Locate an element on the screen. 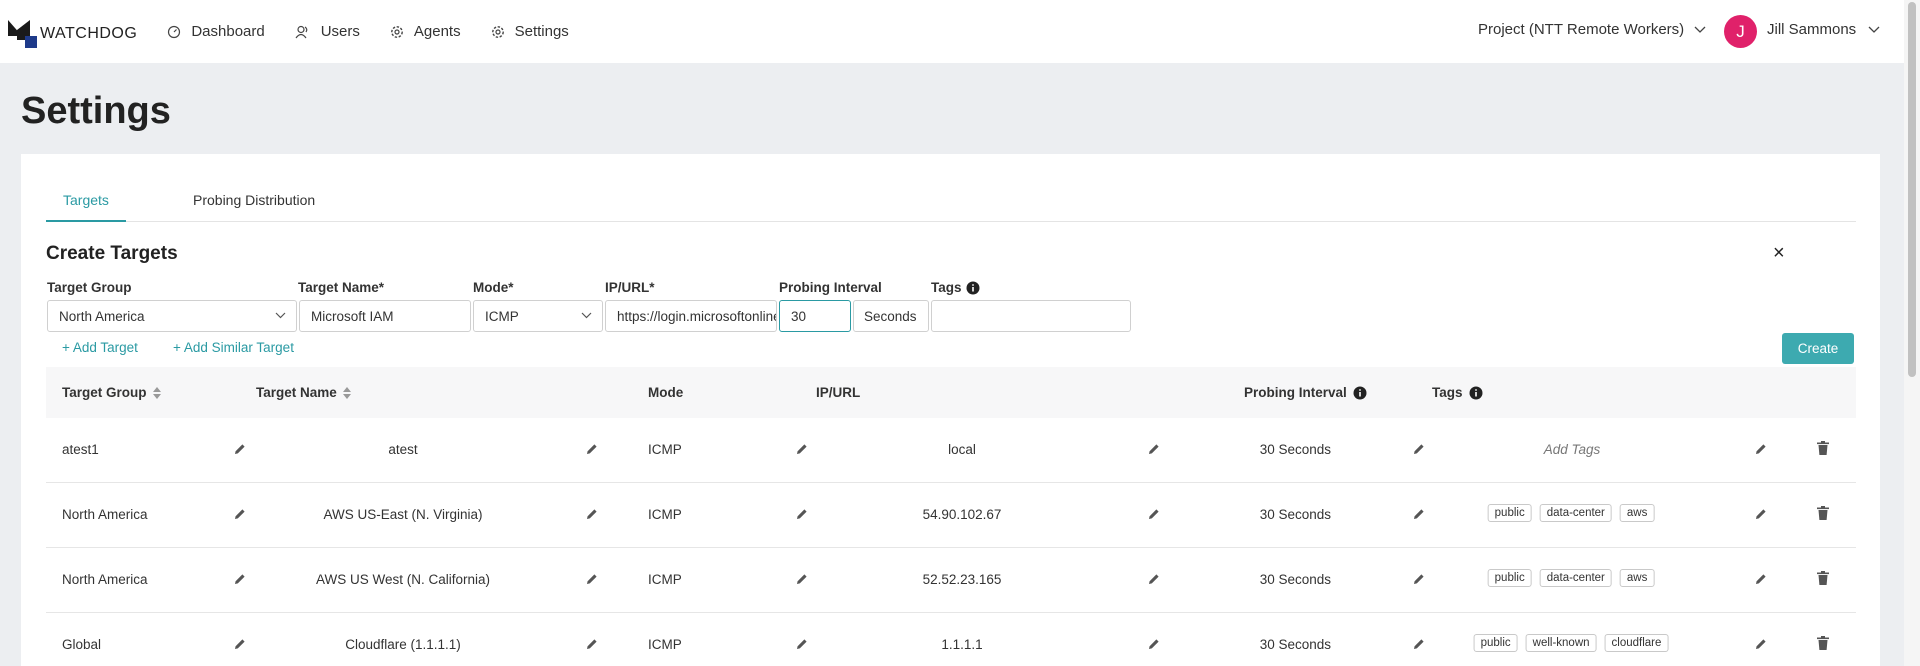 Image resolution: width=1920 pixels, height=666 pixels. create-button: Create is located at coordinates (1818, 348).